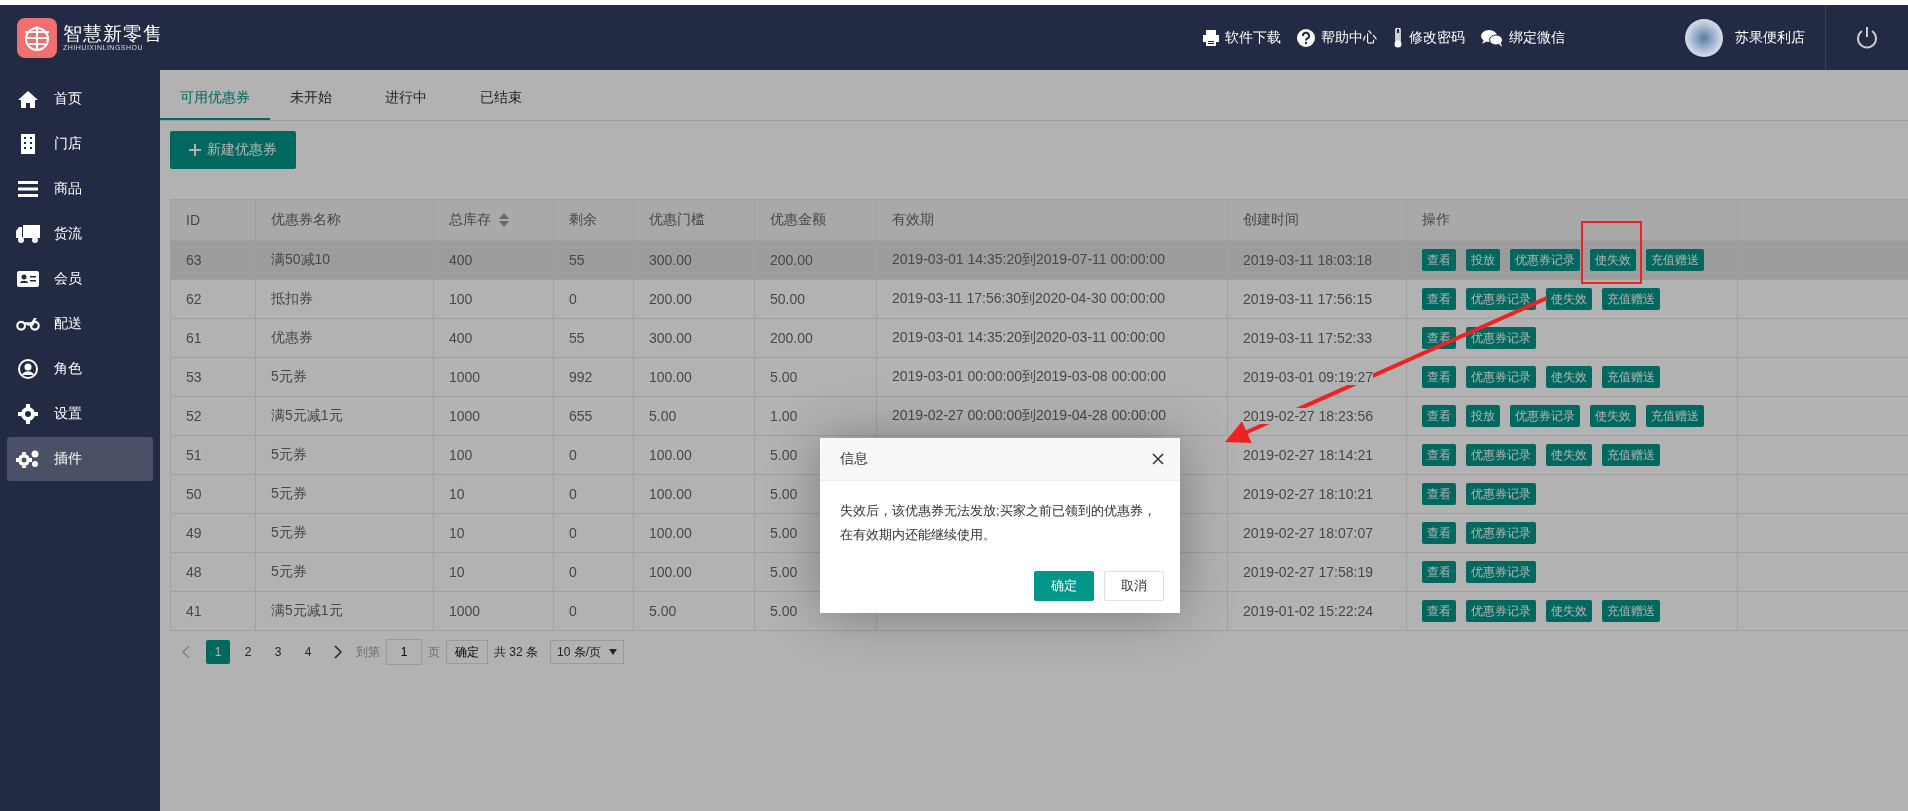  Describe the element at coordinates (1429, 37) in the screenshot. I see `header-link: 修改密码` at that location.